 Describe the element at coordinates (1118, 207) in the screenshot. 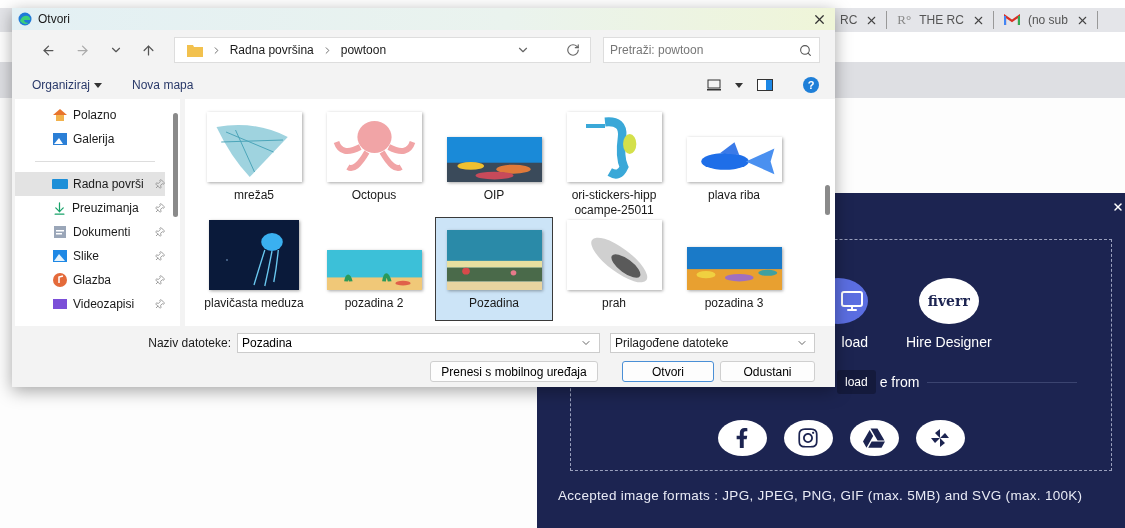

I see `close-icon` at that location.